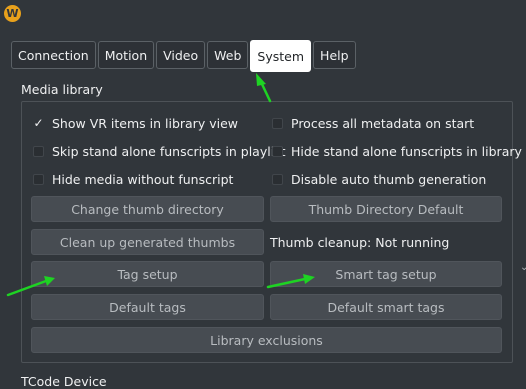 This screenshot has height=389, width=526. I want to click on arrow-to-system-tab-icon, so click(264, 88).